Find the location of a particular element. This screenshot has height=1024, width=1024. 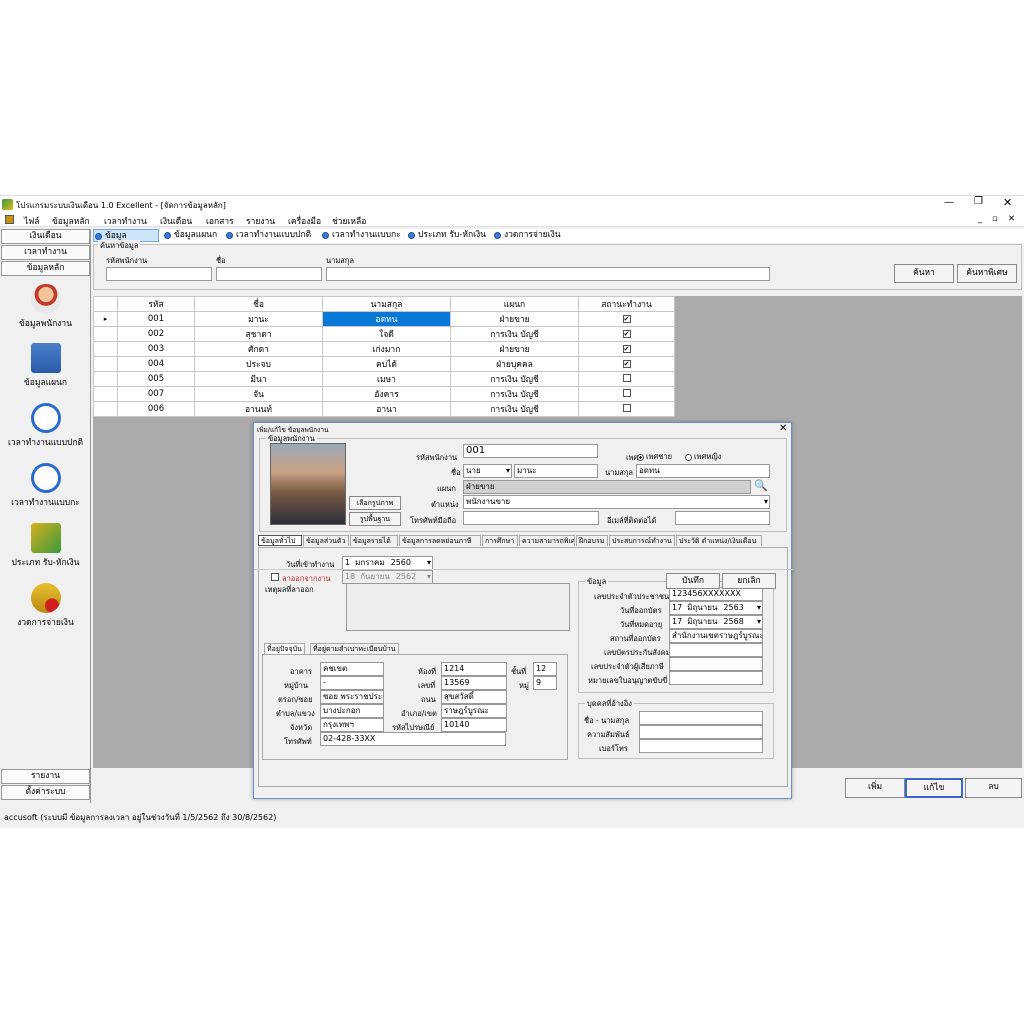

tab-department: ข้อมูลแผนก is located at coordinates (192, 235).